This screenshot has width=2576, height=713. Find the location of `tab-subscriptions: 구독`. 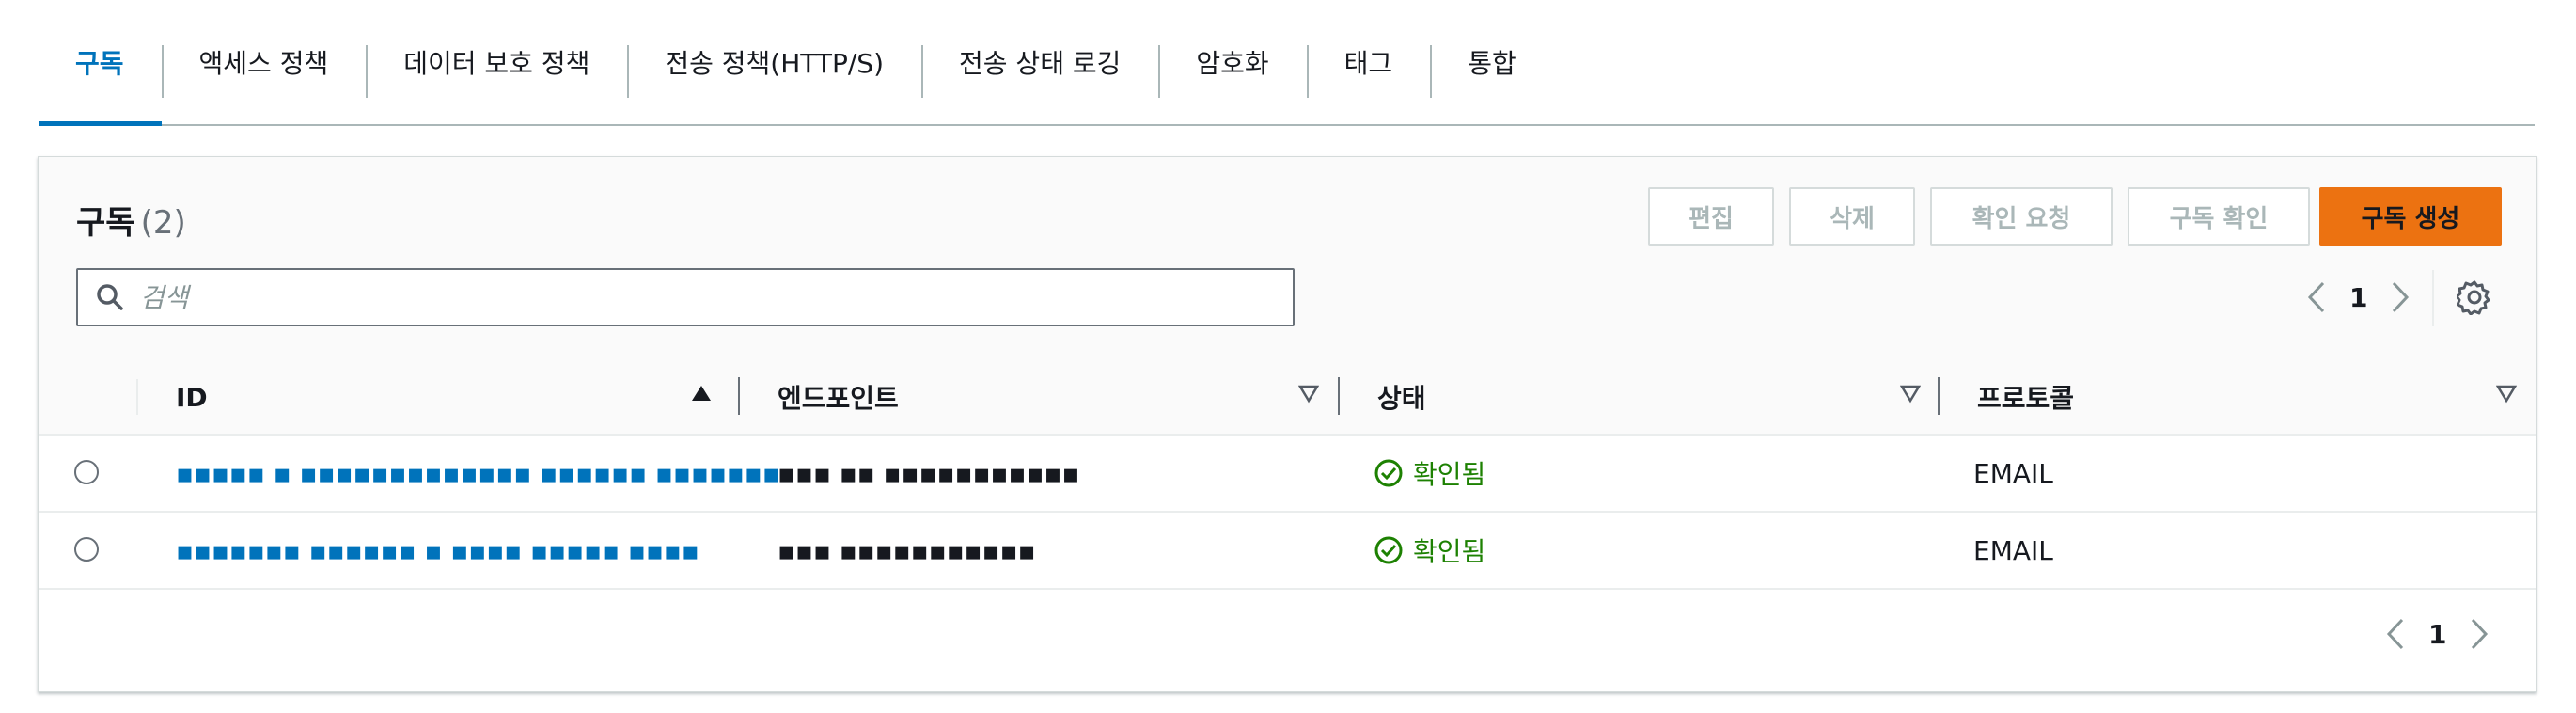

tab-subscriptions: 구독 is located at coordinates (100, 63).